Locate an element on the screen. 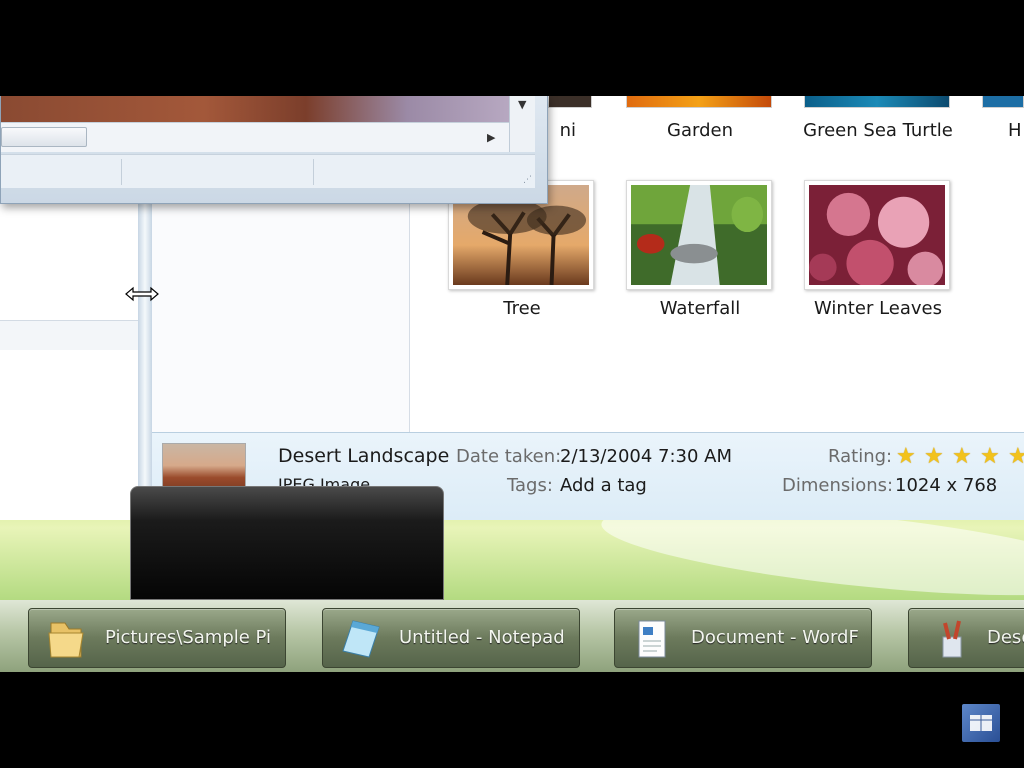 The image size is (1024, 768). taskbar-button-label: Pictures\Sample Pi is located at coordinates (188, 637).